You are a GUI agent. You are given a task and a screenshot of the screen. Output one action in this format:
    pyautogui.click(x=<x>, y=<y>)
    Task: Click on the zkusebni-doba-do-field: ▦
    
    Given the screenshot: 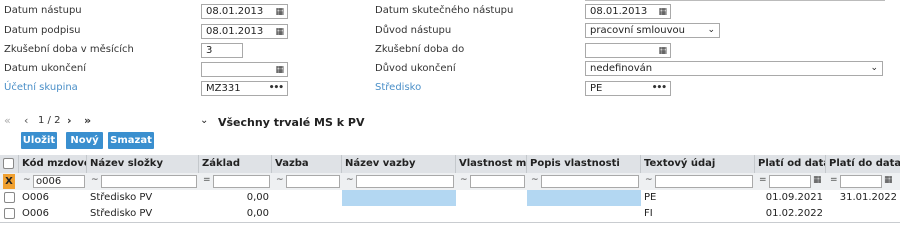 What is the action you would take?
    pyautogui.click(x=628, y=50)
    